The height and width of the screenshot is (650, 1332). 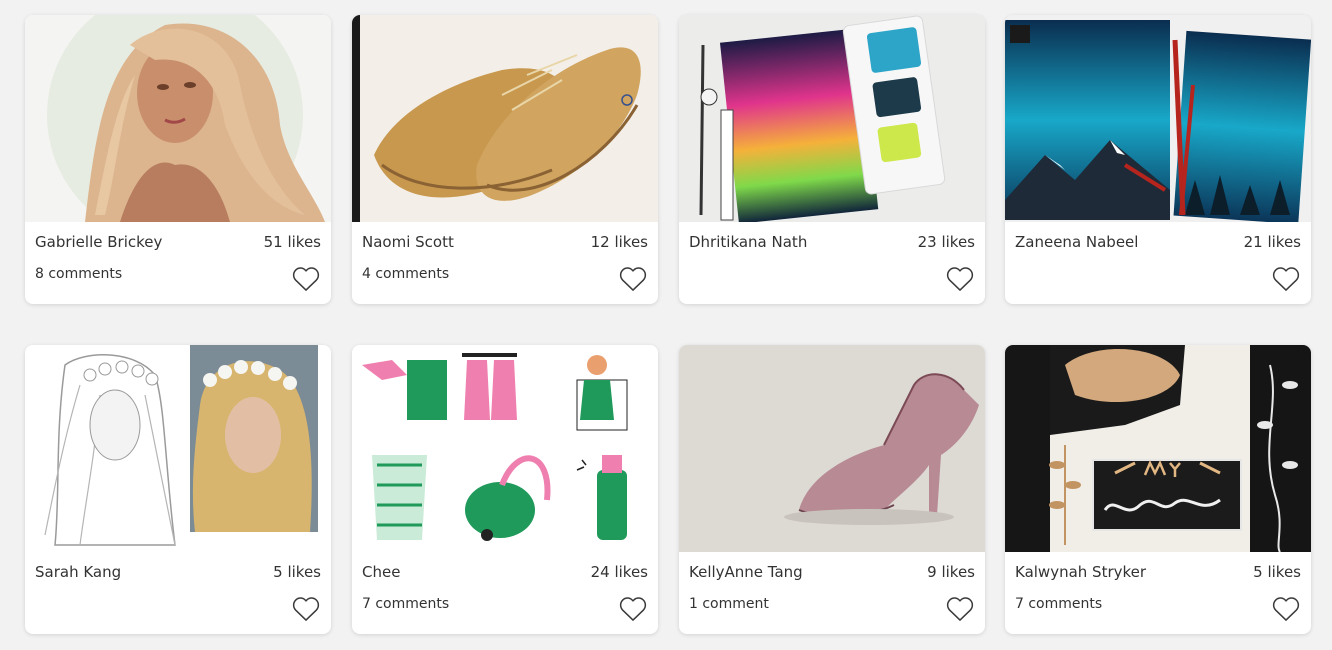 What do you see at coordinates (746, 572) in the screenshot?
I see `author-name: KellyAnne Tang` at bounding box center [746, 572].